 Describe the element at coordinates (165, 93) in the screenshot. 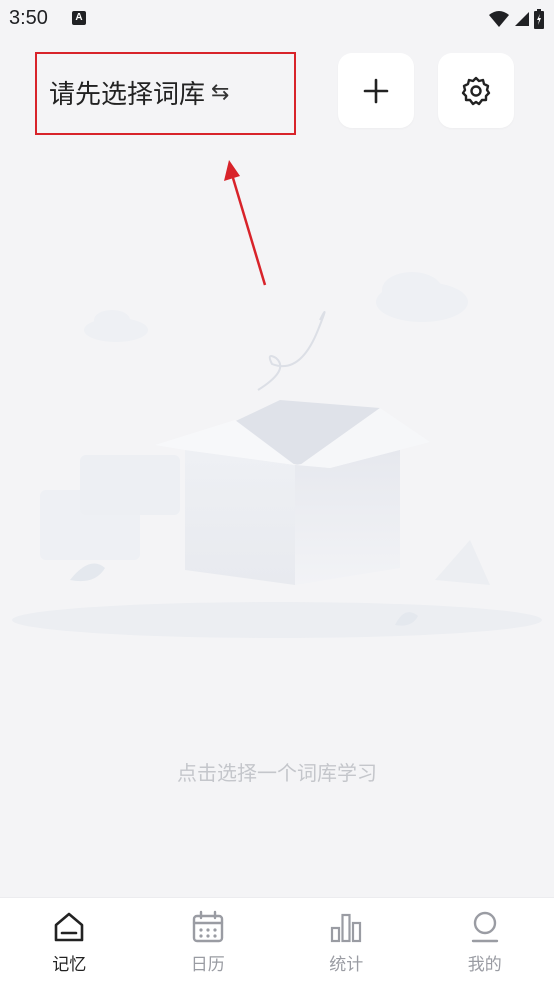

I see `annotation-highlight-box` at that location.